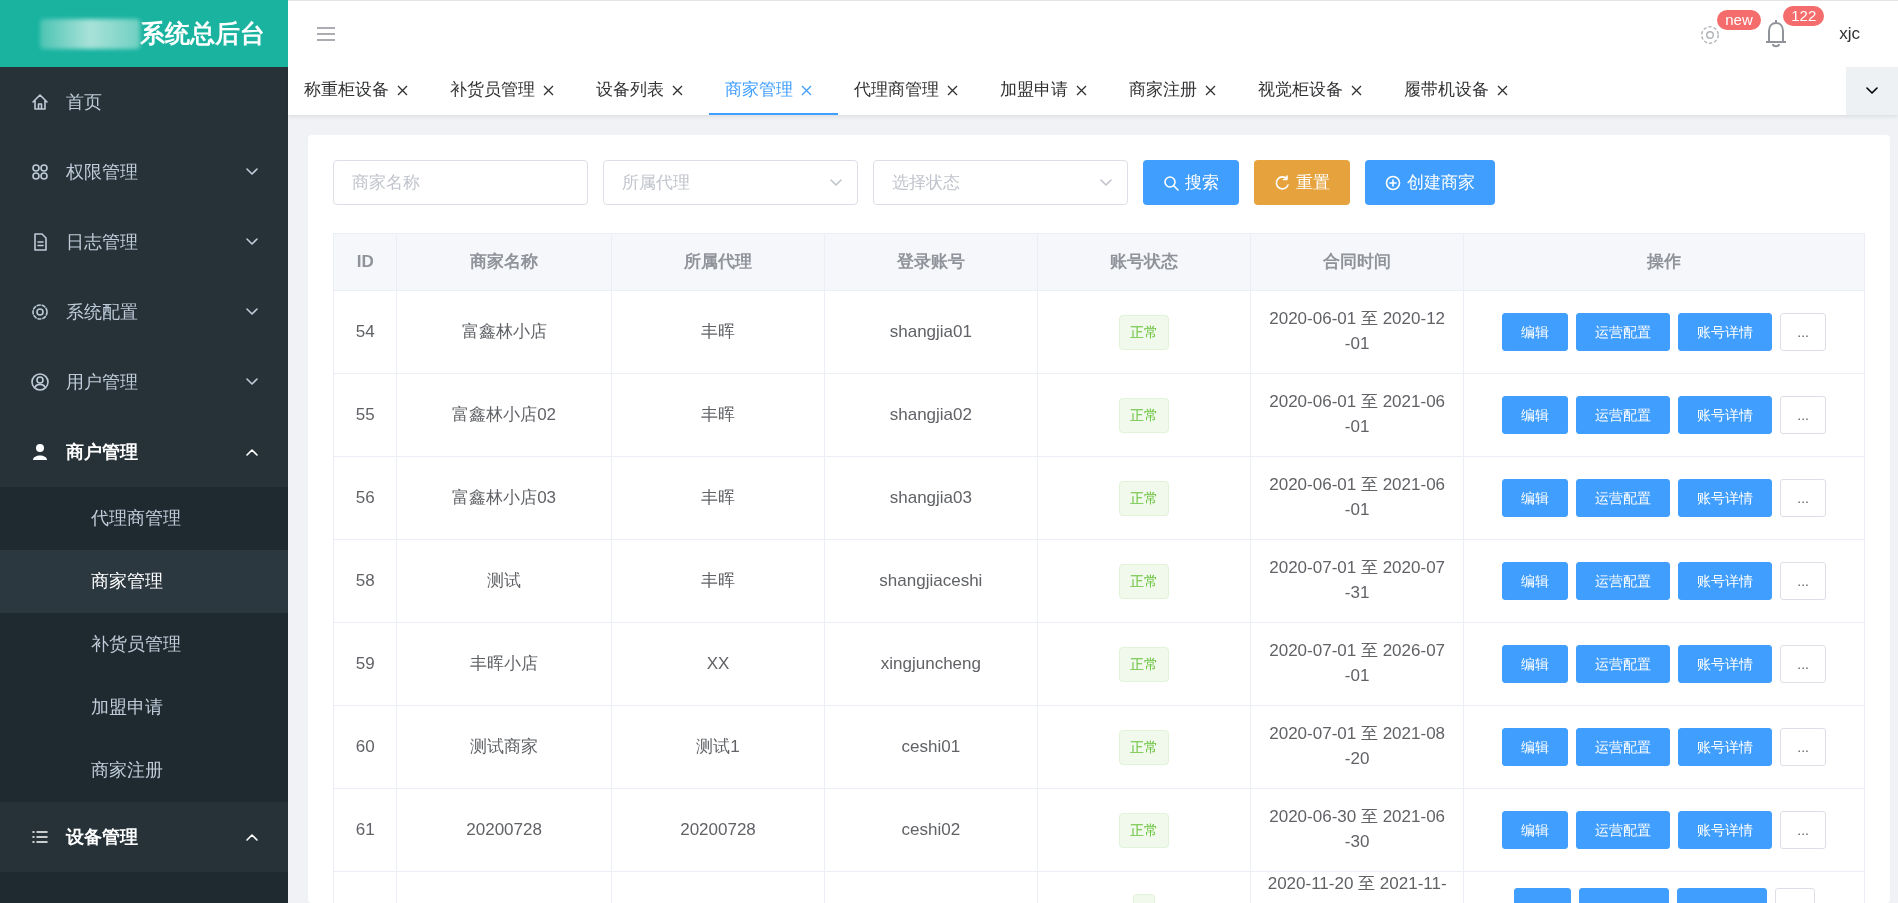 The height and width of the screenshot is (903, 1898). What do you see at coordinates (365, 664) in the screenshot?
I see `table-cell: 59` at bounding box center [365, 664].